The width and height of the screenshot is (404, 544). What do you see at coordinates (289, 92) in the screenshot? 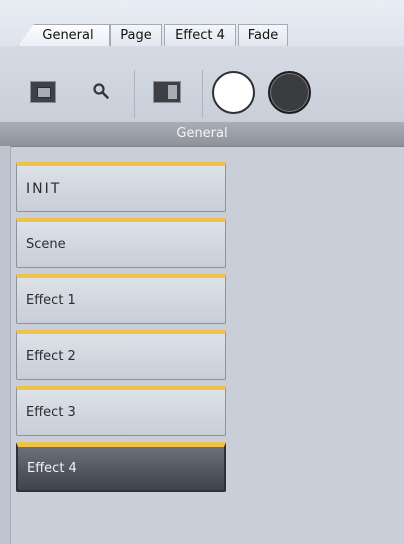
I see `black-circle-icon` at bounding box center [289, 92].